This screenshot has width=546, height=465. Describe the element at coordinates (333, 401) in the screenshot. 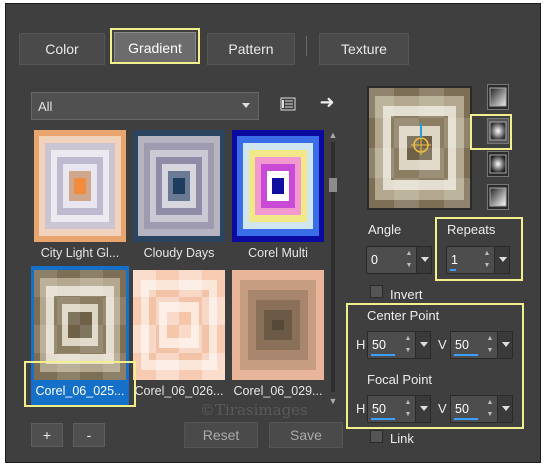

I see `scroll-down-icon: ▼` at that location.